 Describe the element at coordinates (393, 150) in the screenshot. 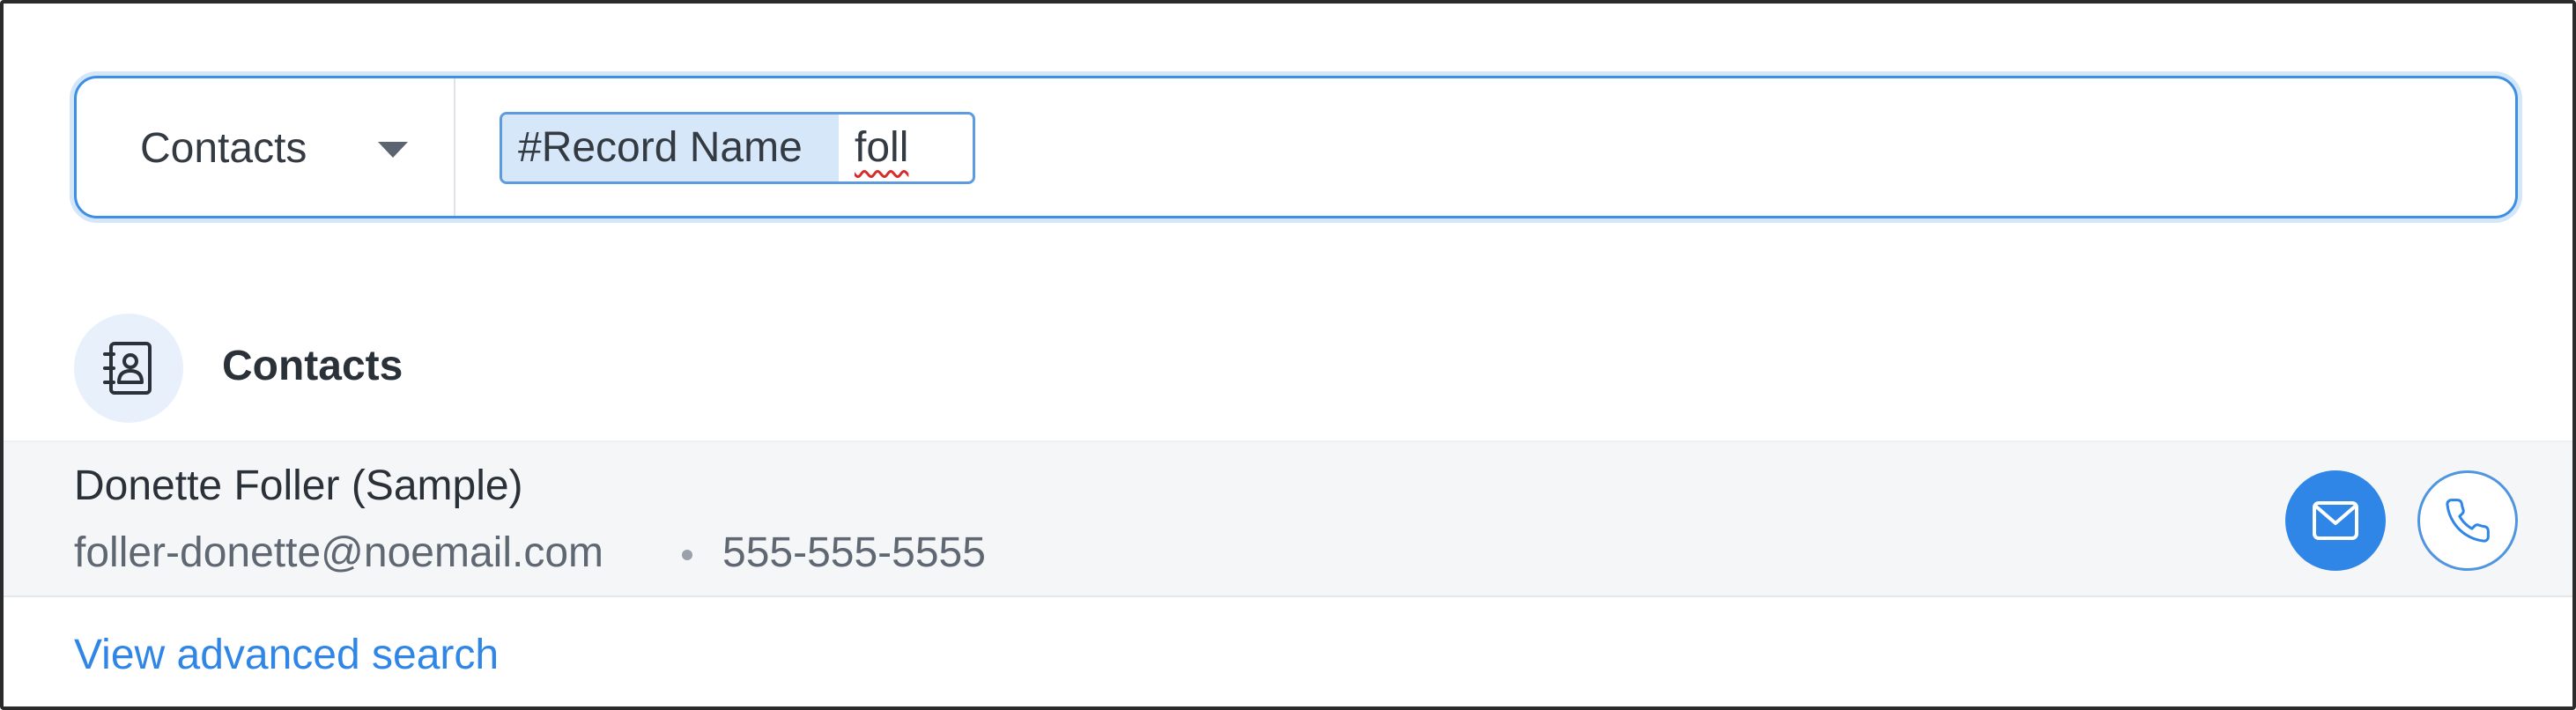

I see `caret-down-icon` at that location.